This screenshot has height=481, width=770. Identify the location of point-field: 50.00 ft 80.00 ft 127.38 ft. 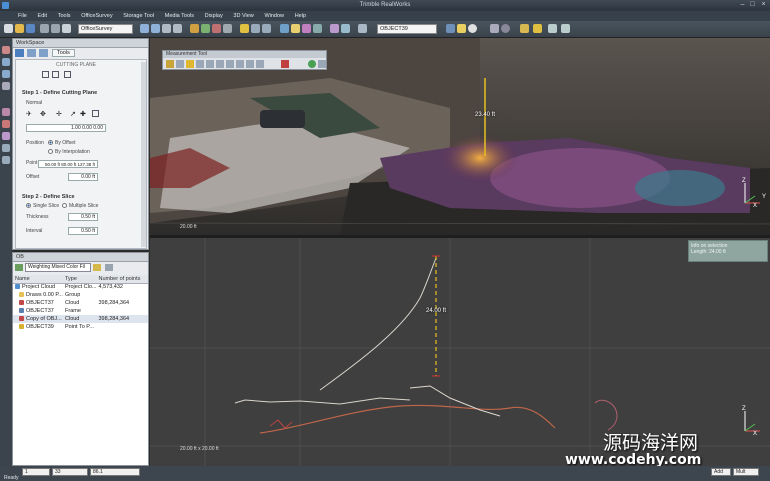
(68, 164).